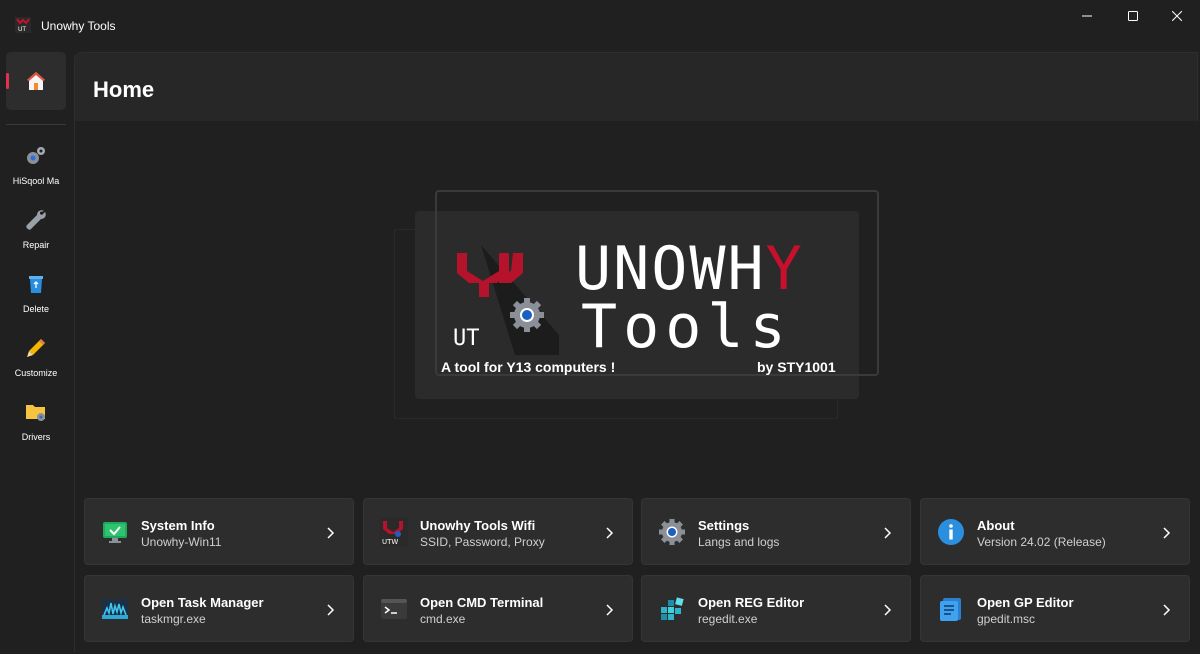  I want to click on sidebar-item-repair: Repair, so click(36, 230).